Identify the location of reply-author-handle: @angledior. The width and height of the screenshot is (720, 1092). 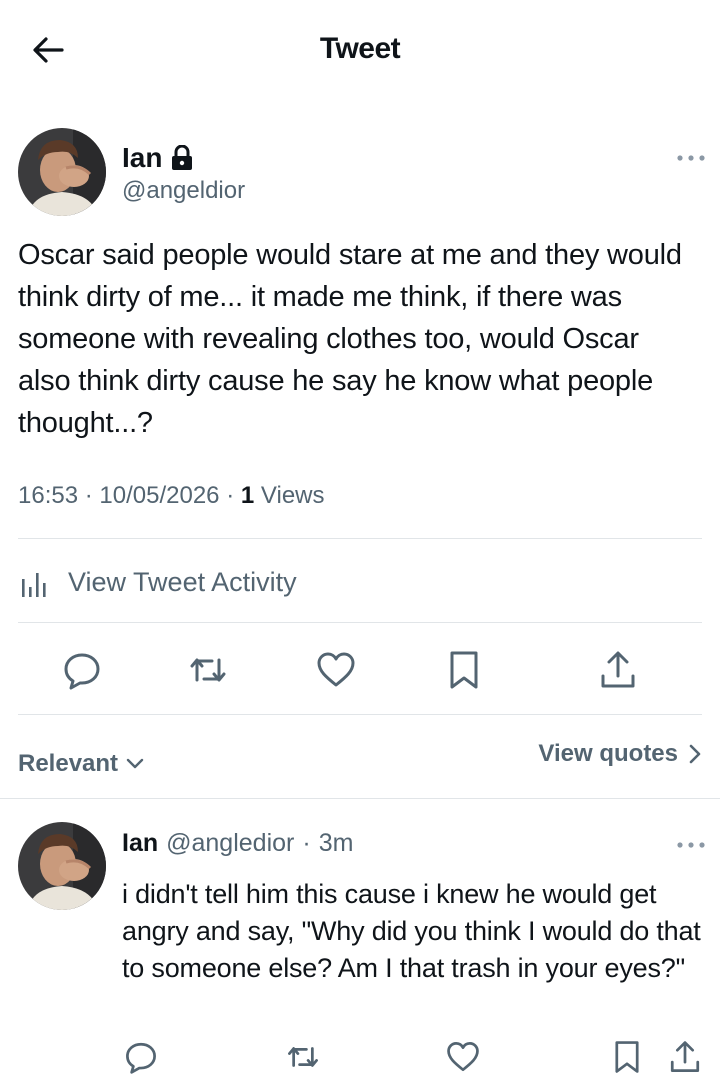
(230, 843).